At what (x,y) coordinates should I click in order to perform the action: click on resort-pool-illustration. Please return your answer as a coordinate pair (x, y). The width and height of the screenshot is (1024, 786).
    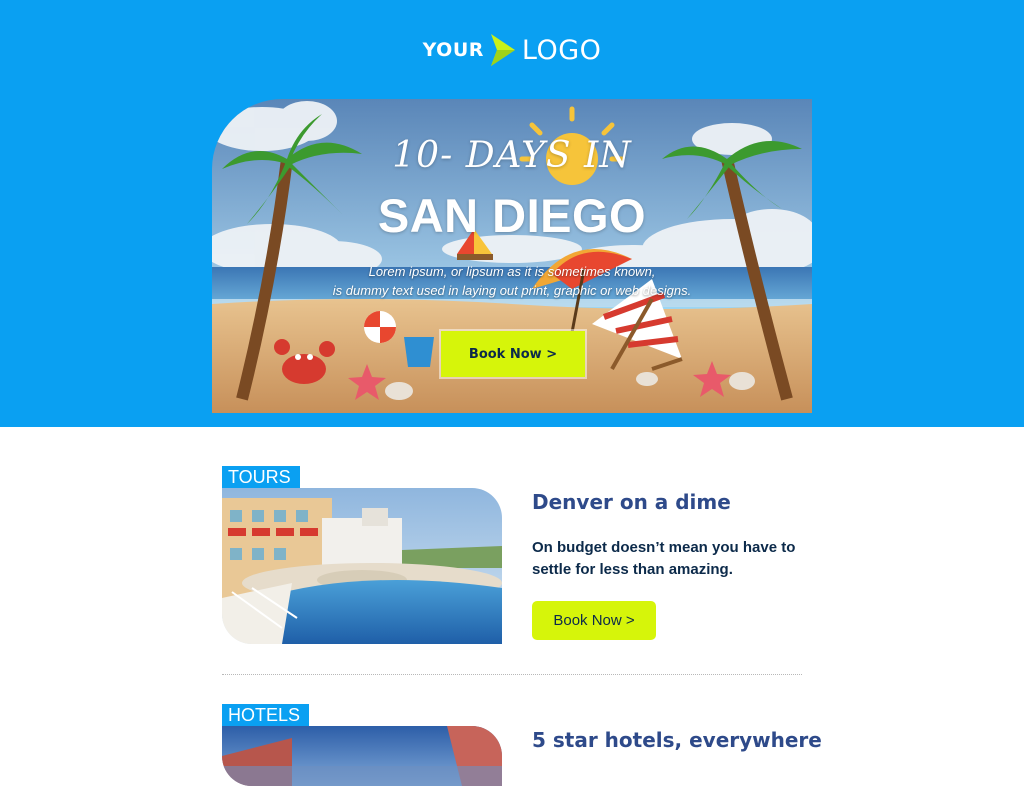
    Looking at the image, I should click on (362, 566).